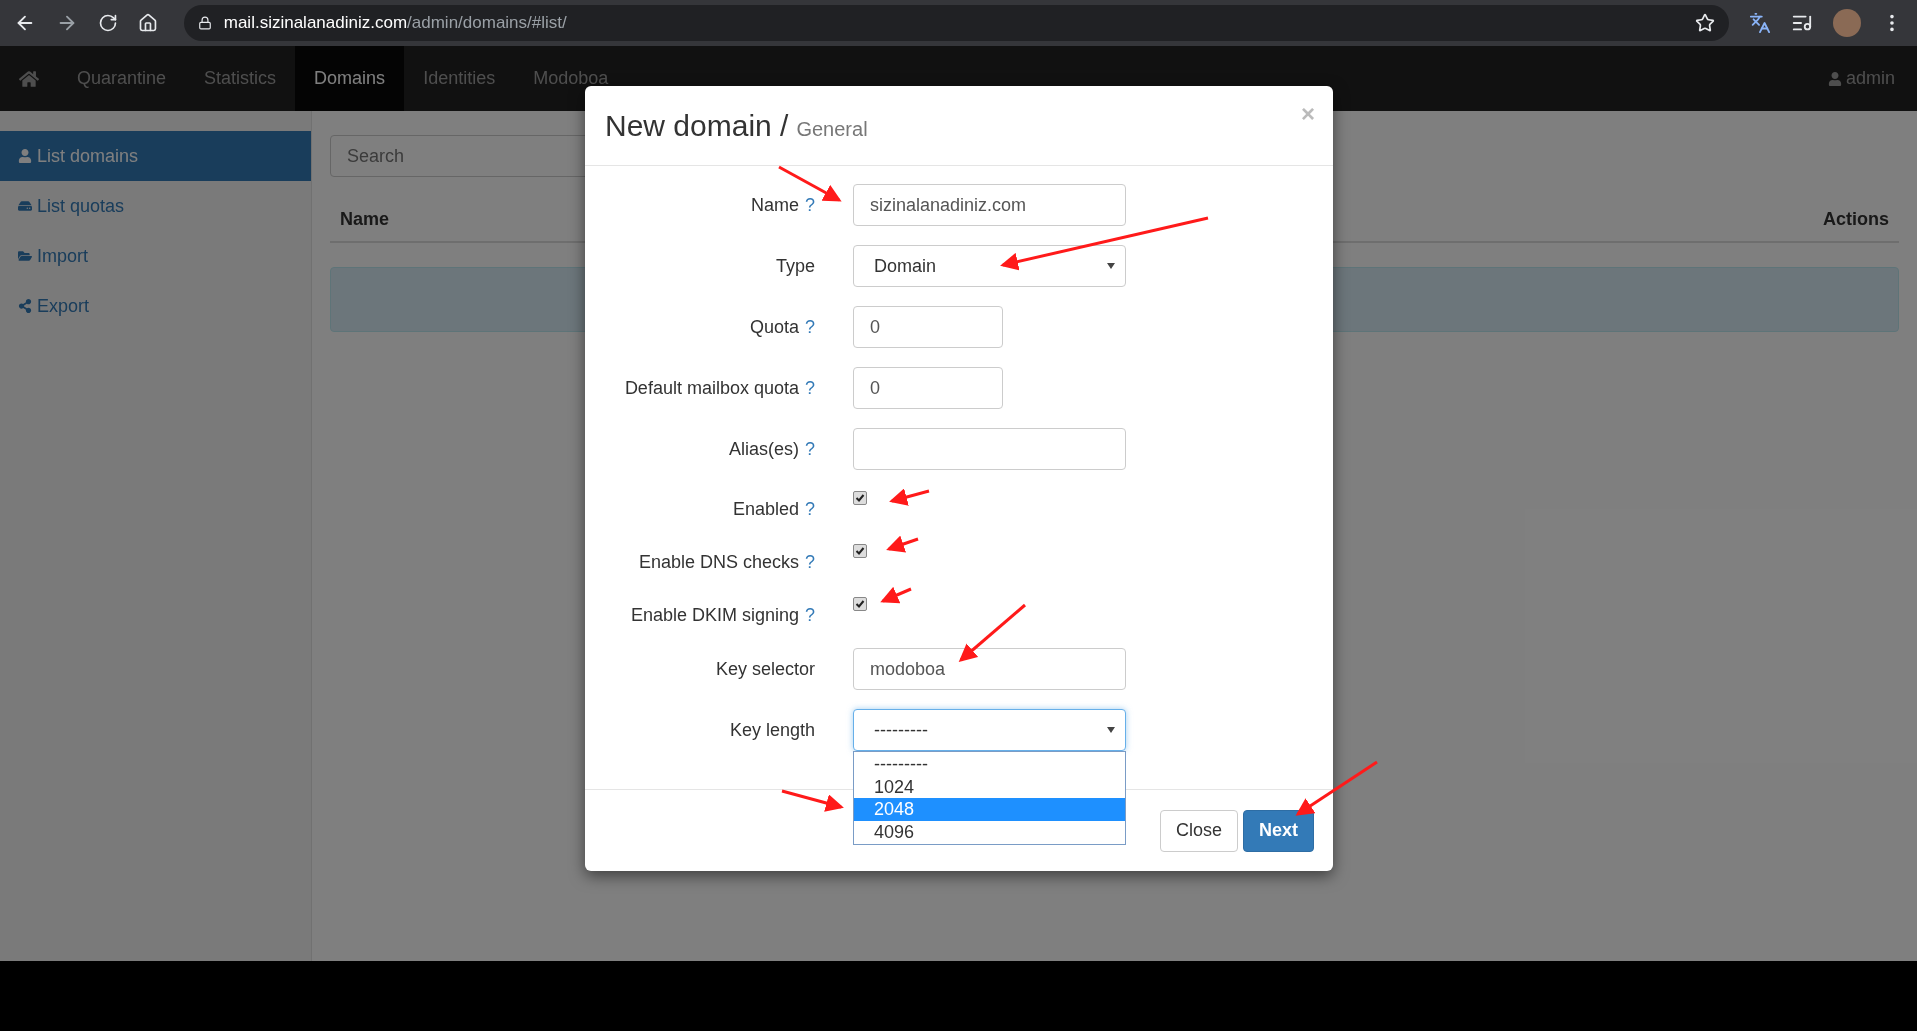 The image size is (1917, 1031). I want to click on url-text: mail.sizinalanadiniz.com/admin/domains/#list/, so click(395, 23).